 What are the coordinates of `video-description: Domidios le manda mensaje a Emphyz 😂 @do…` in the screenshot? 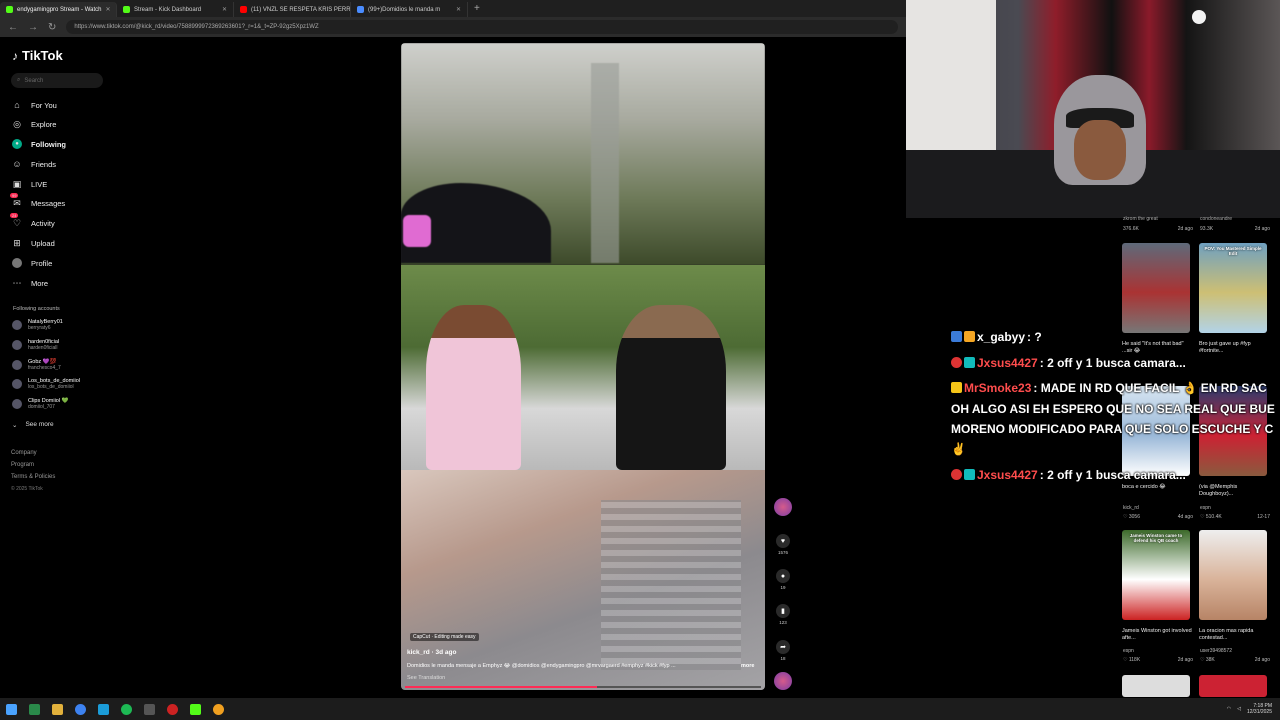 It's located at (541, 666).